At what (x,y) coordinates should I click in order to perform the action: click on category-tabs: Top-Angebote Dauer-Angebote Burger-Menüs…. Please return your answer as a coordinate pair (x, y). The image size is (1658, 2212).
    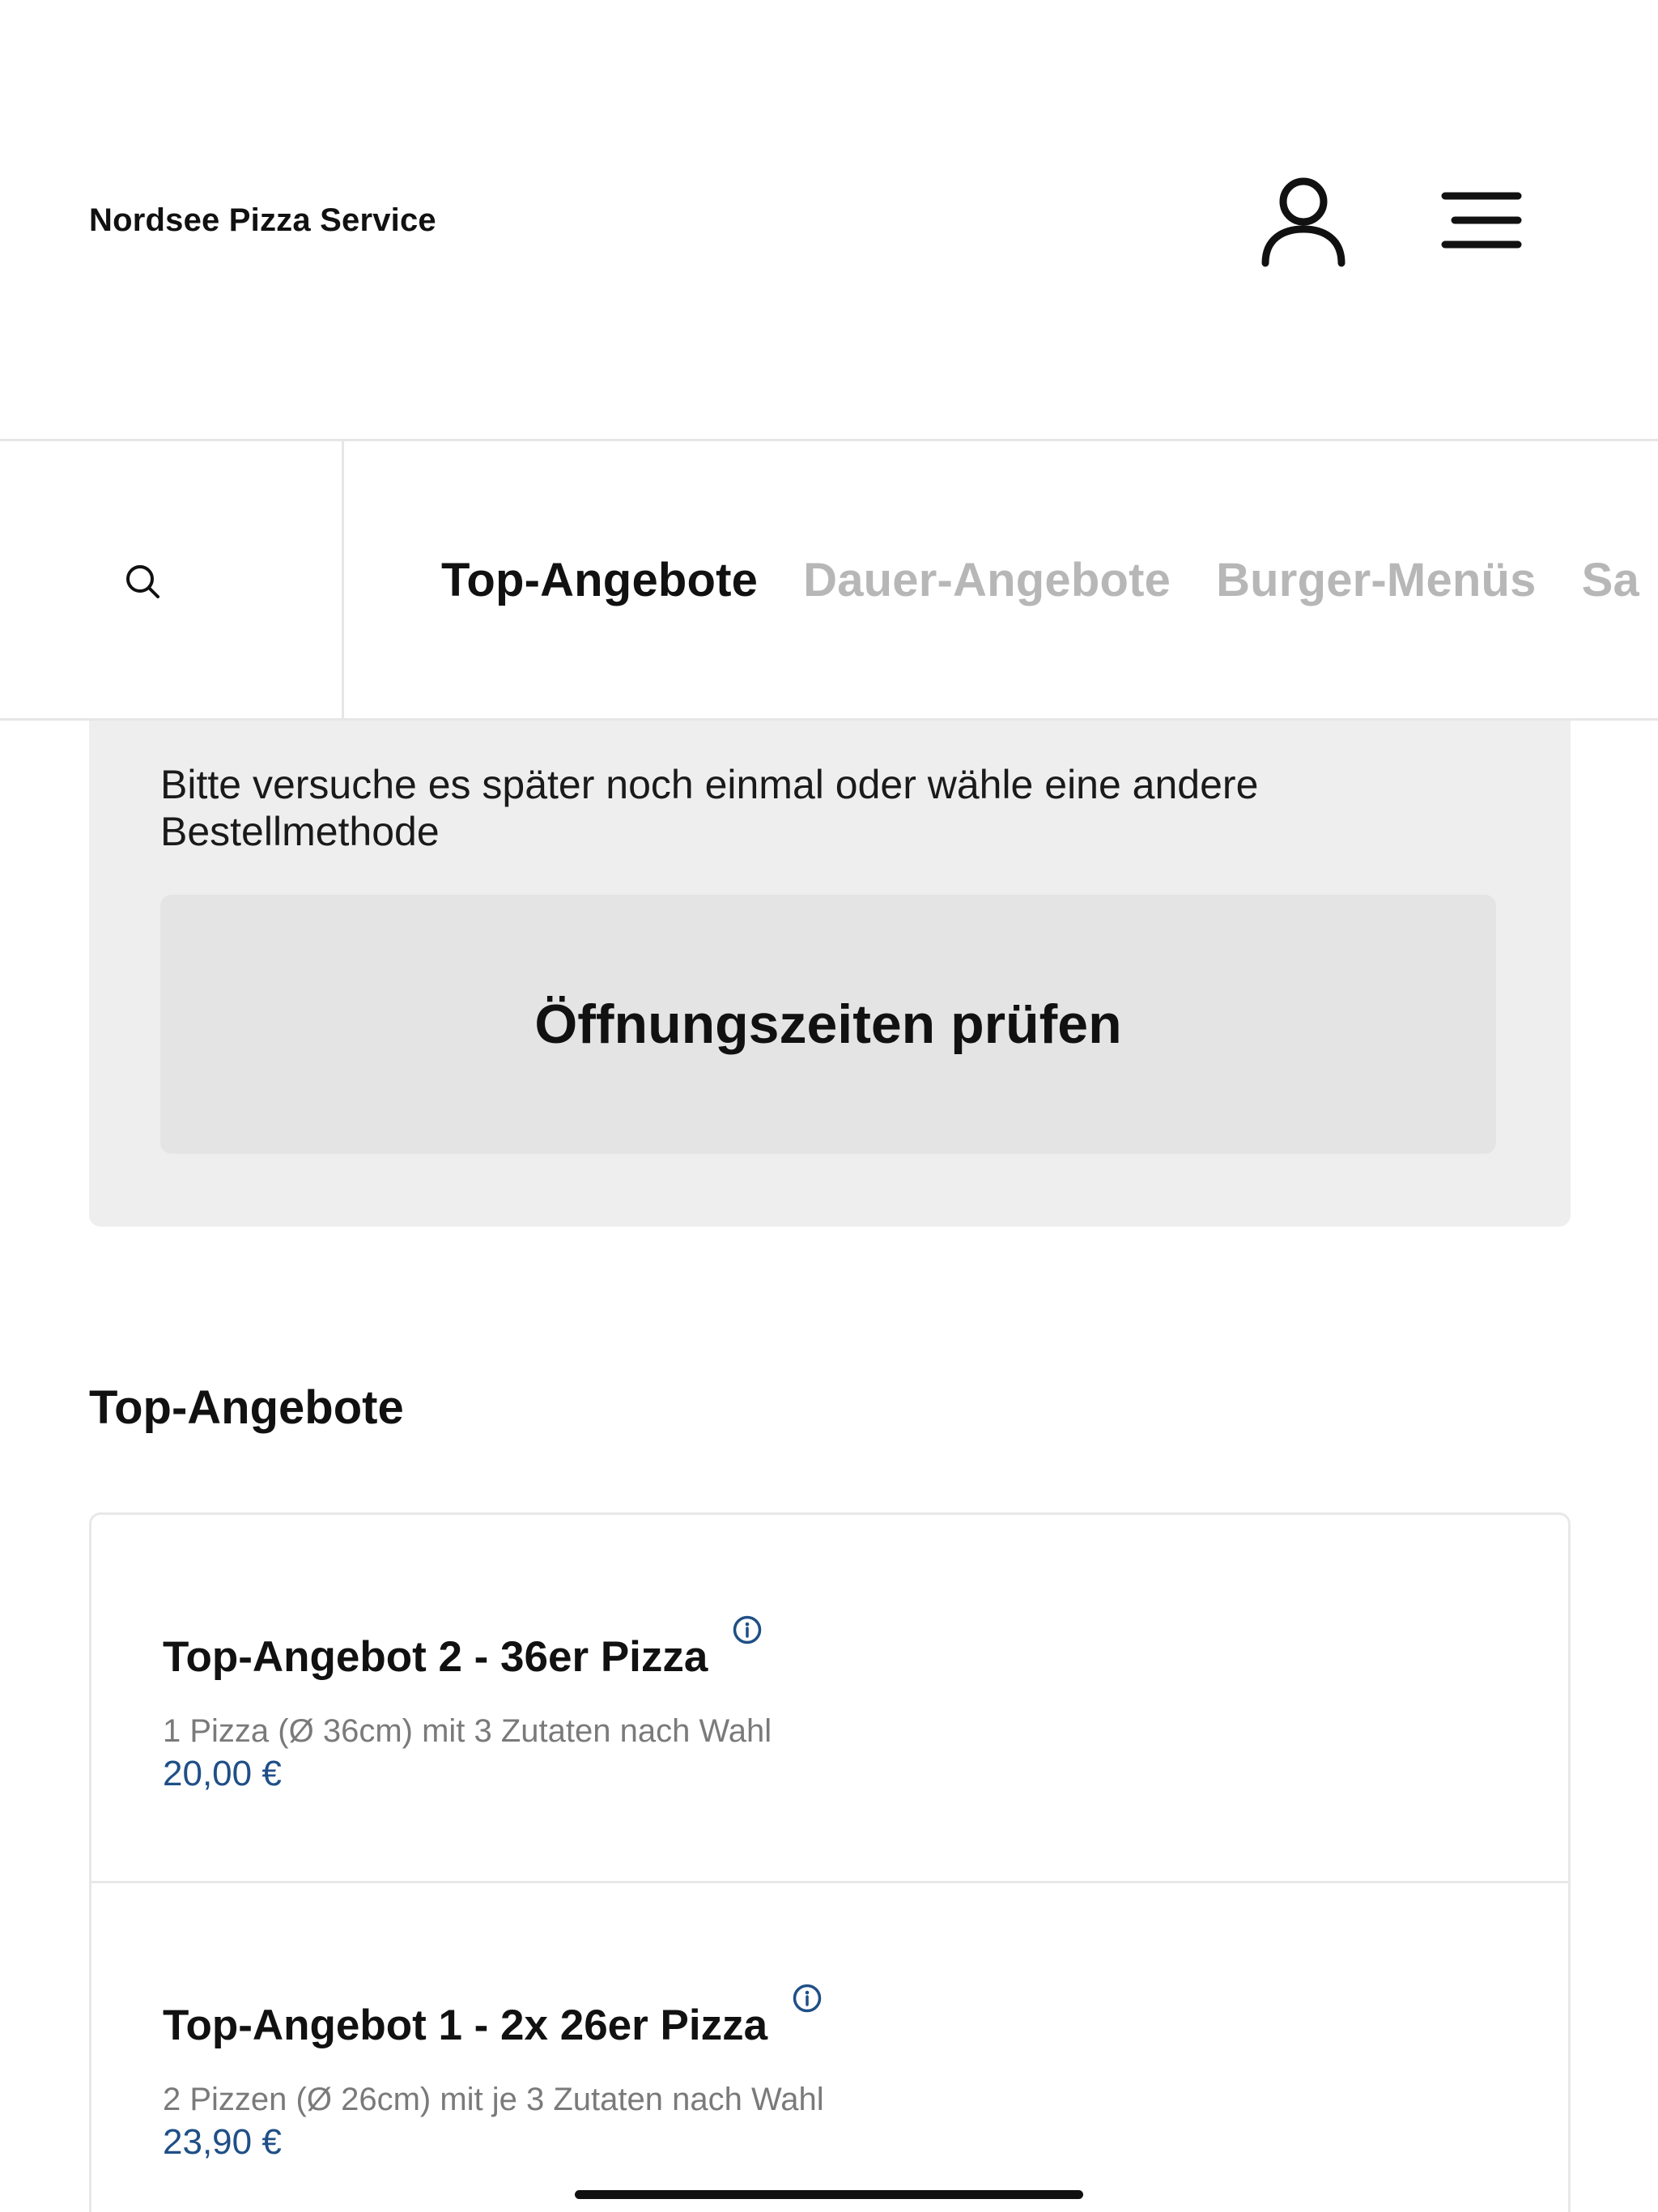
    Looking at the image, I should click on (1049, 580).